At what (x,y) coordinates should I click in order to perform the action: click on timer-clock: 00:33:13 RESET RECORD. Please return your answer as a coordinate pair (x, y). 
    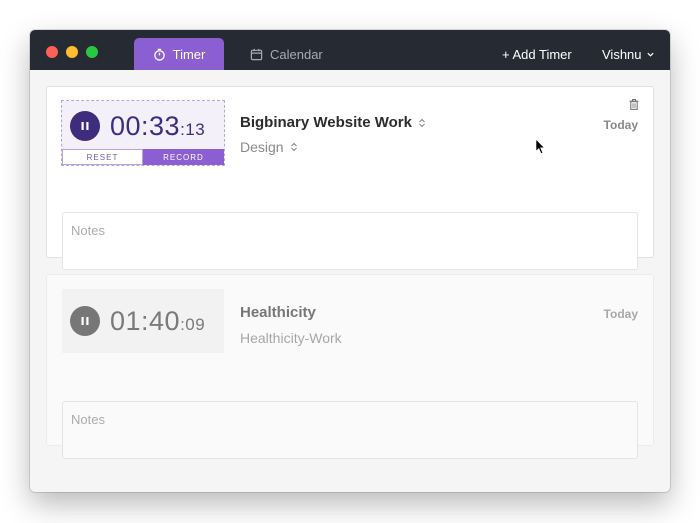
    Looking at the image, I should click on (143, 133).